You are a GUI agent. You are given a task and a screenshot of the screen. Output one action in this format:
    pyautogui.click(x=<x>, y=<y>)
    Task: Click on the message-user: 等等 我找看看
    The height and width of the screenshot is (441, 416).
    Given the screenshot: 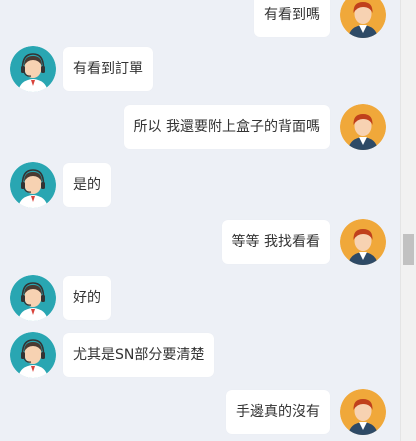 What is the action you would take?
    pyautogui.click(x=303, y=242)
    